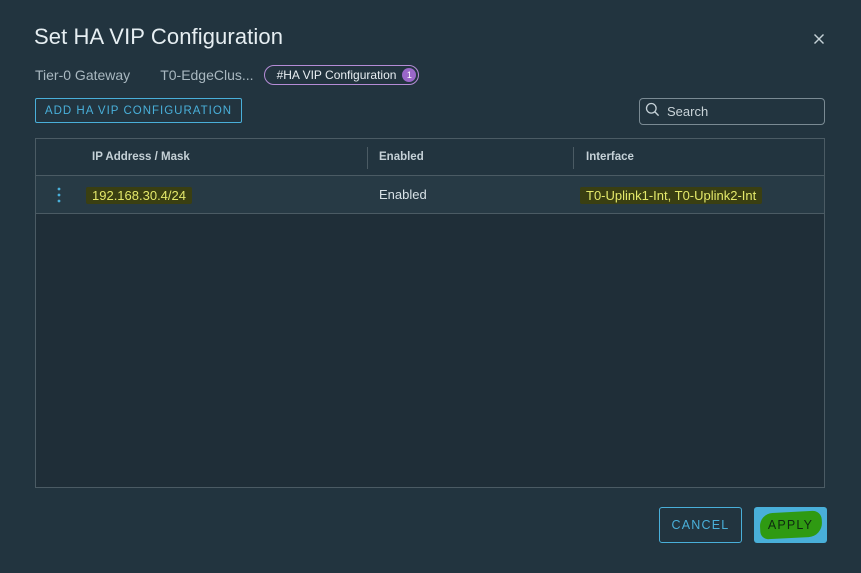 This screenshot has width=861, height=573. Describe the element at coordinates (403, 194) in the screenshot. I see `cell-enabled: Enabled` at that location.